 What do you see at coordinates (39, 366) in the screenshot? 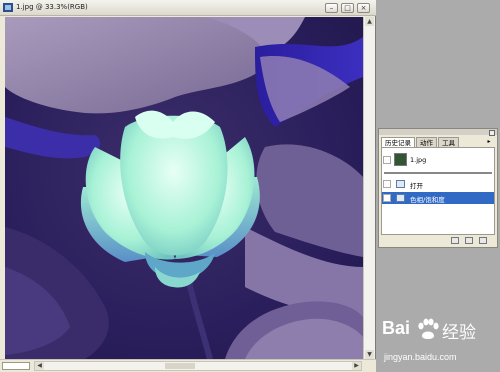
I see `scroll-left-icon: ◀` at bounding box center [39, 366].